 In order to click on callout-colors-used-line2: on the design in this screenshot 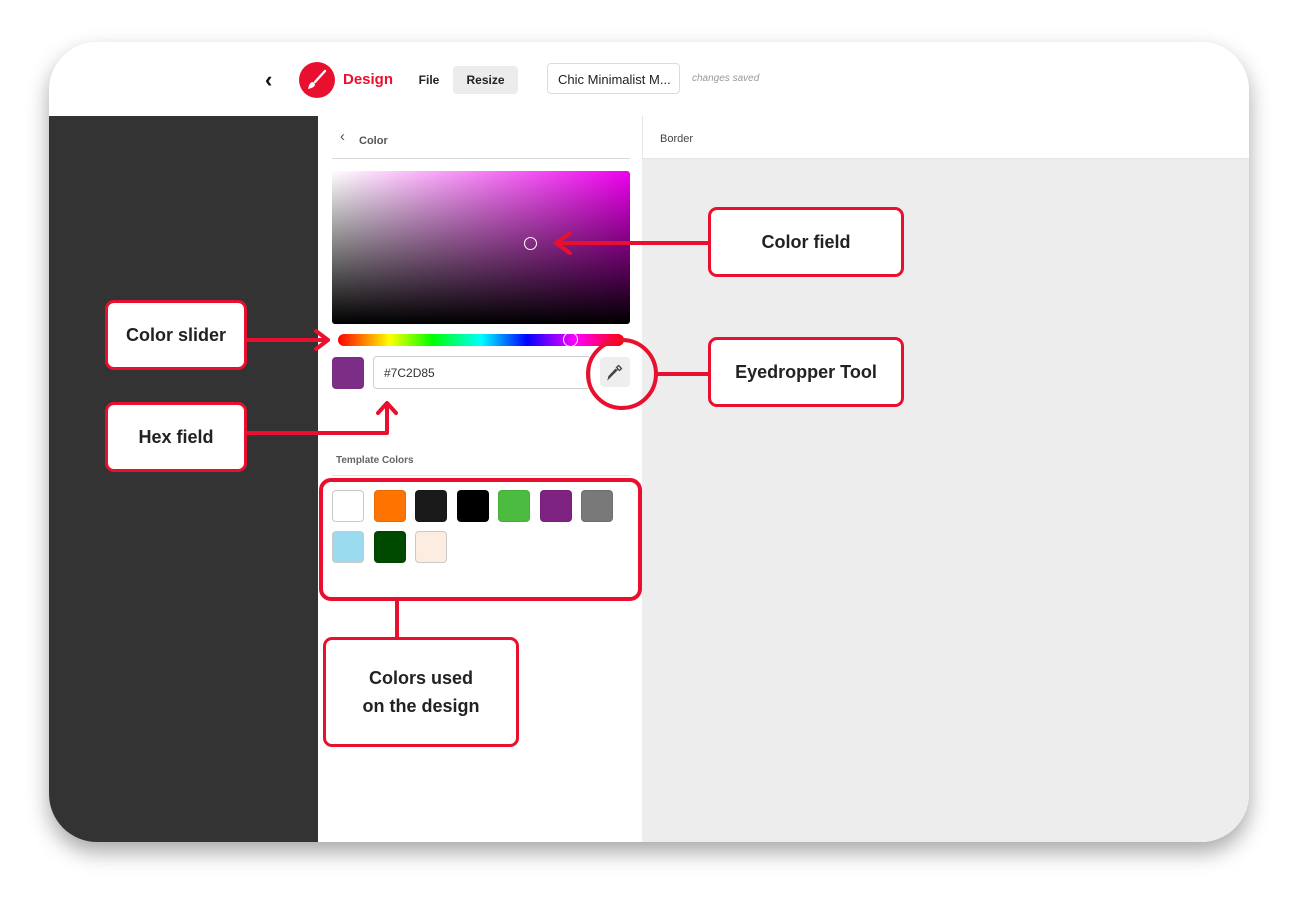, I will do `click(421, 706)`.